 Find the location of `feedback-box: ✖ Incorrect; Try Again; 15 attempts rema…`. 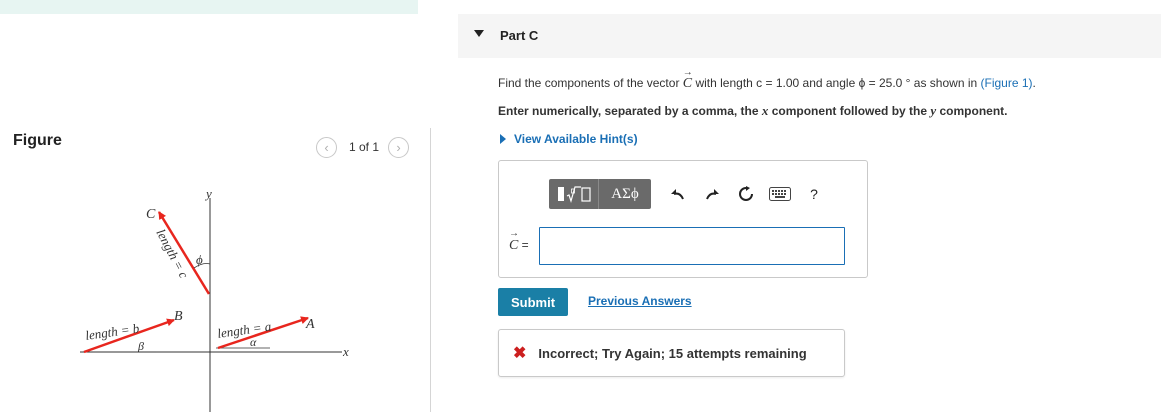

feedback-box: ✖ Incorrect; Try Again; 15 attempts rema… is located at coordinates (671, 353).